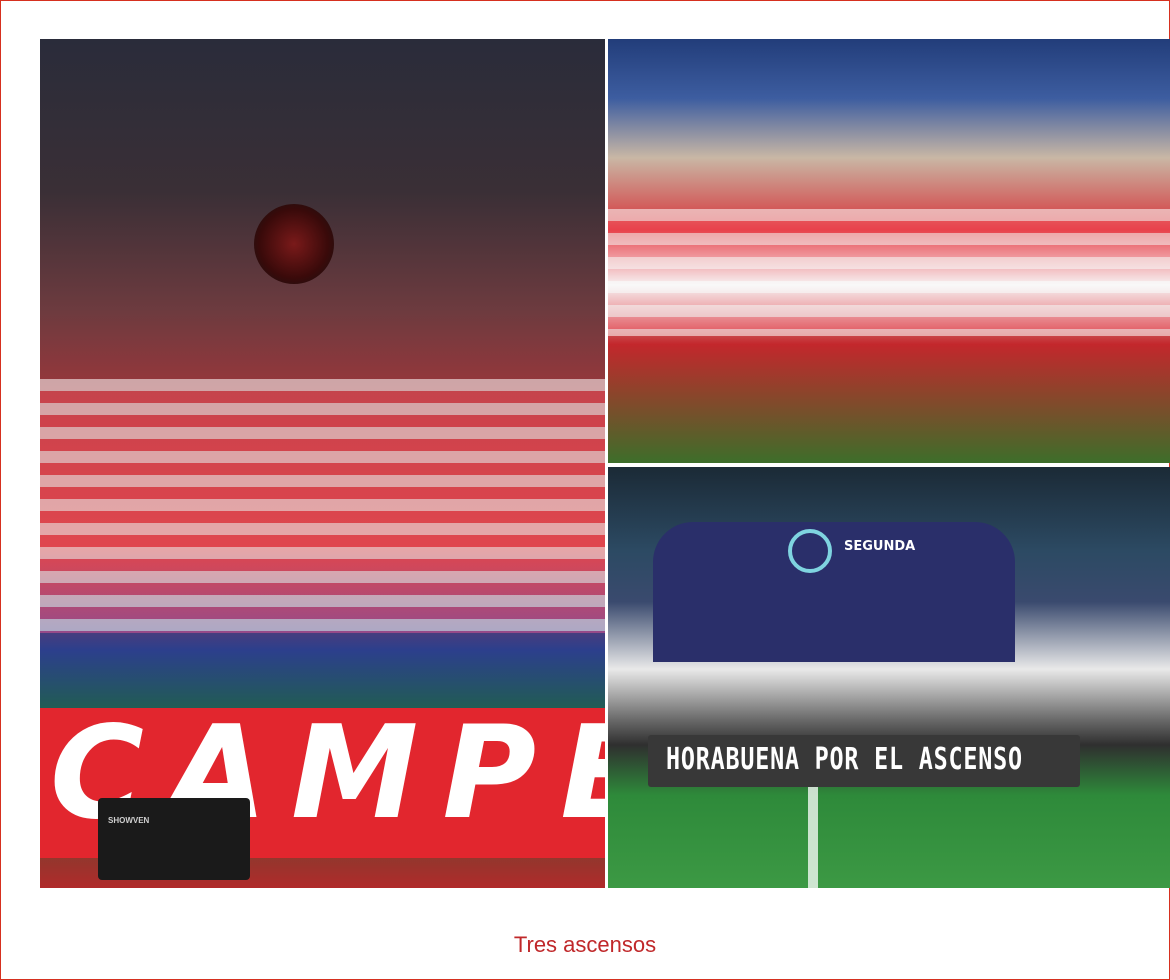 Image resolution: width=1170 pixels, height=980 pixels. Describe the element at coordinates (585, 944) in the screenshot. I see `caption: Tres ascensos` at that location.